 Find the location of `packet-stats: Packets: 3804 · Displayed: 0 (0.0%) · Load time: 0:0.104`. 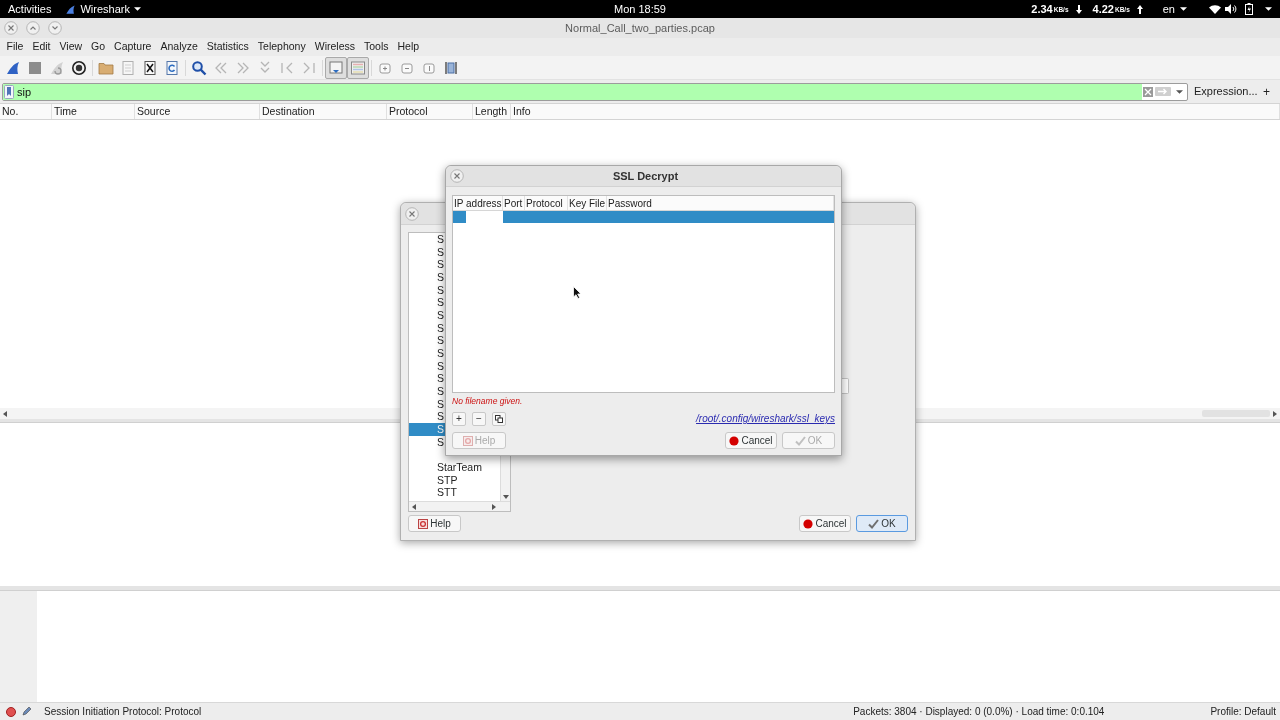

packet-stats: Packets: 3804 · Displayed: 0 (0.0%) · Load time: 0:0.104 is located at coordinates (979, 712).